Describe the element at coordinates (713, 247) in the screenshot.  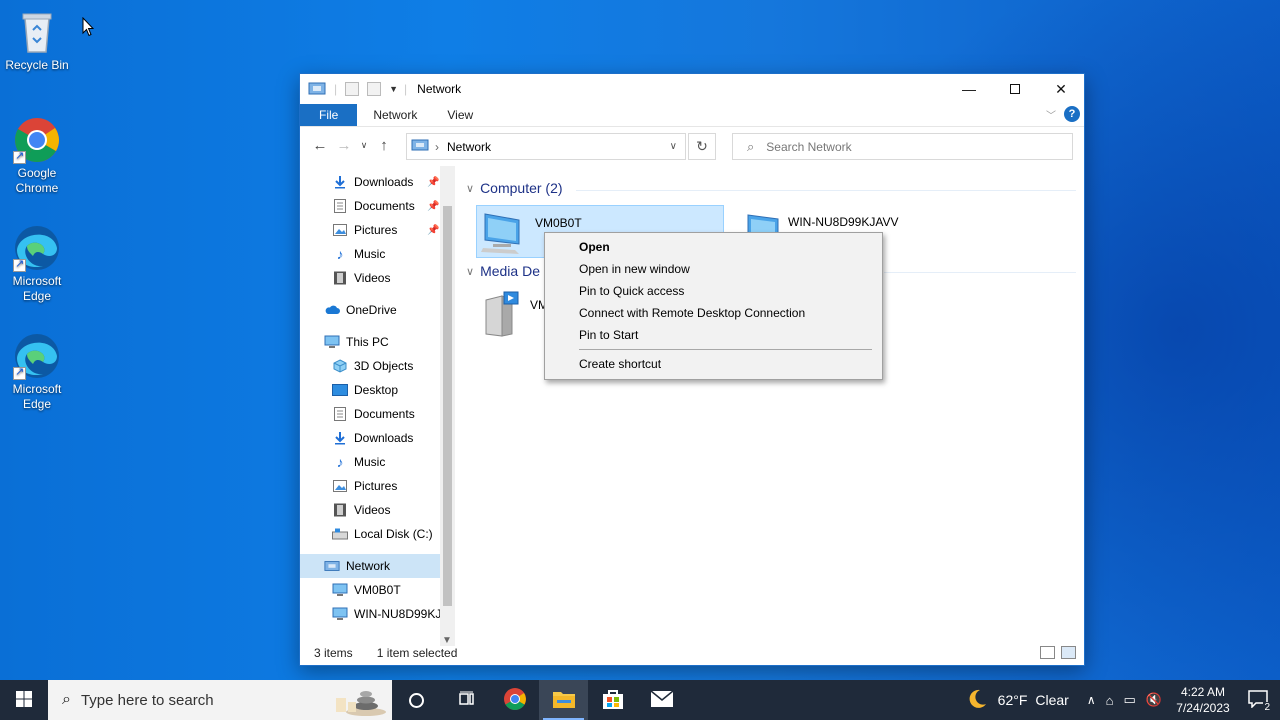
I see `menu-item-open: Open` at that location.